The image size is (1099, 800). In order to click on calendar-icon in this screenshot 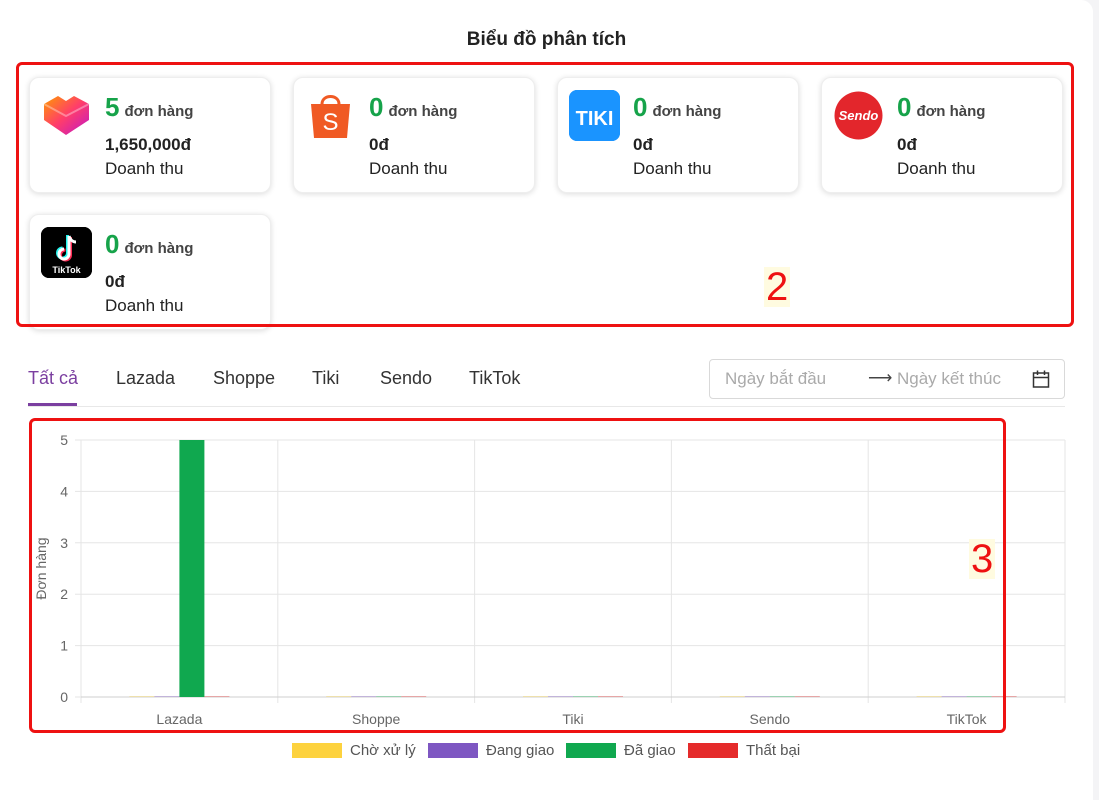, I will do `click(1041, 379)`.